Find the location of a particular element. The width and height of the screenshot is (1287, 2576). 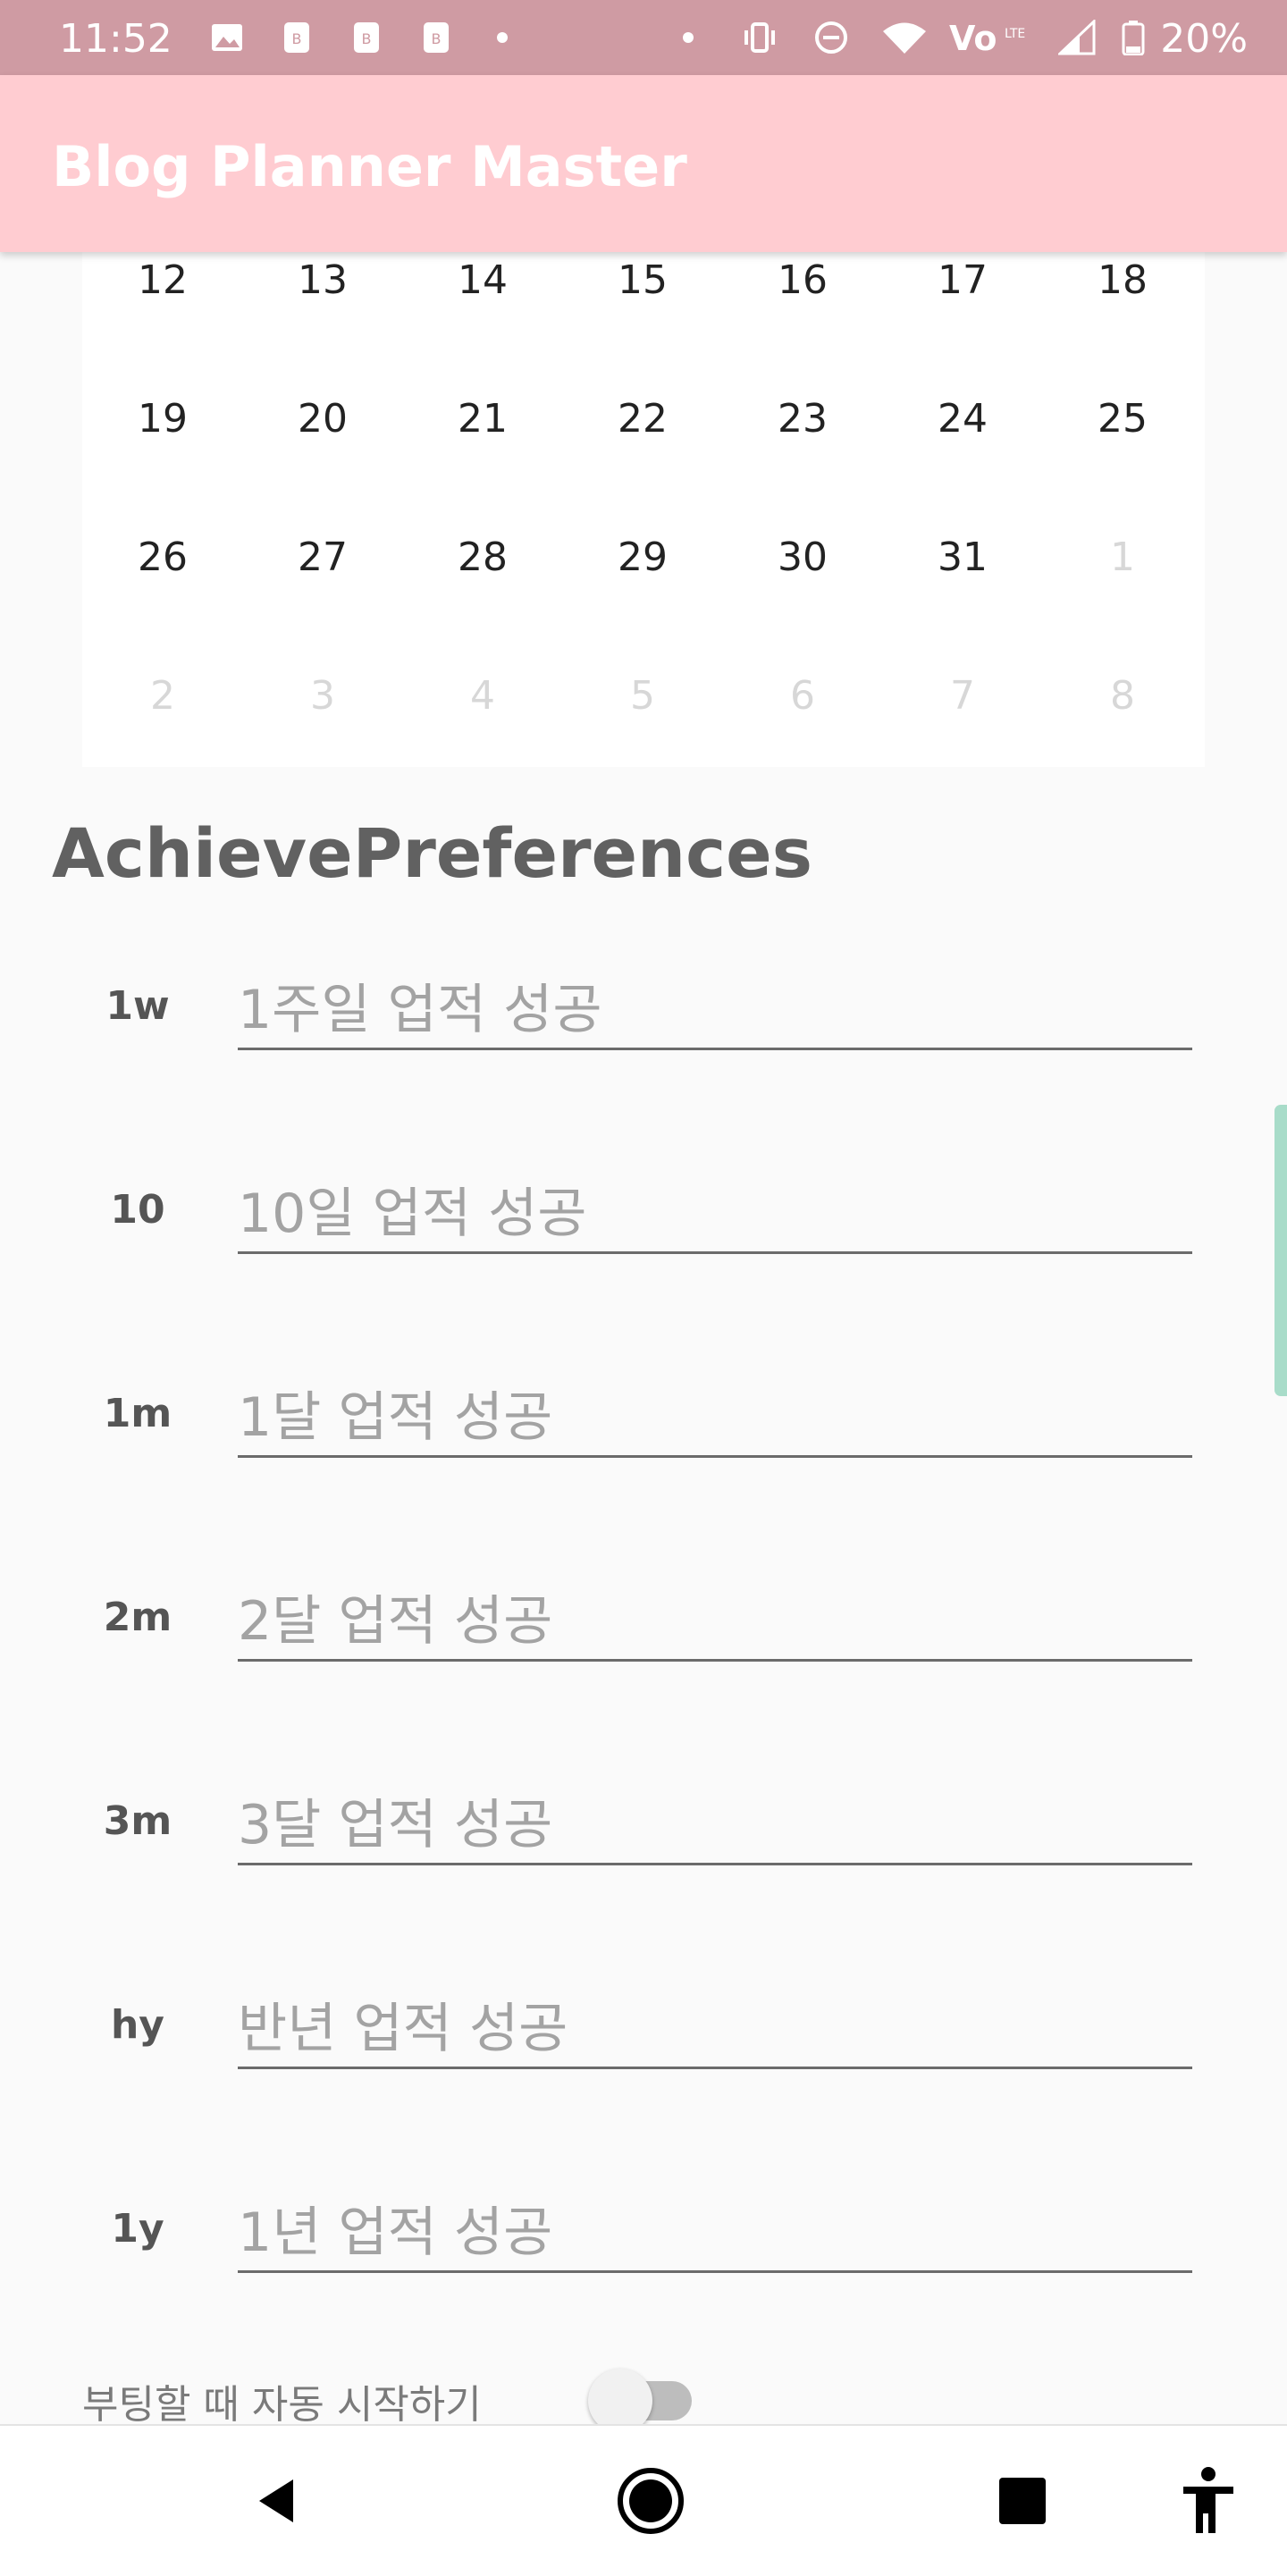

calendar-day-other-month: 5 is located at coordinates (643, 696).